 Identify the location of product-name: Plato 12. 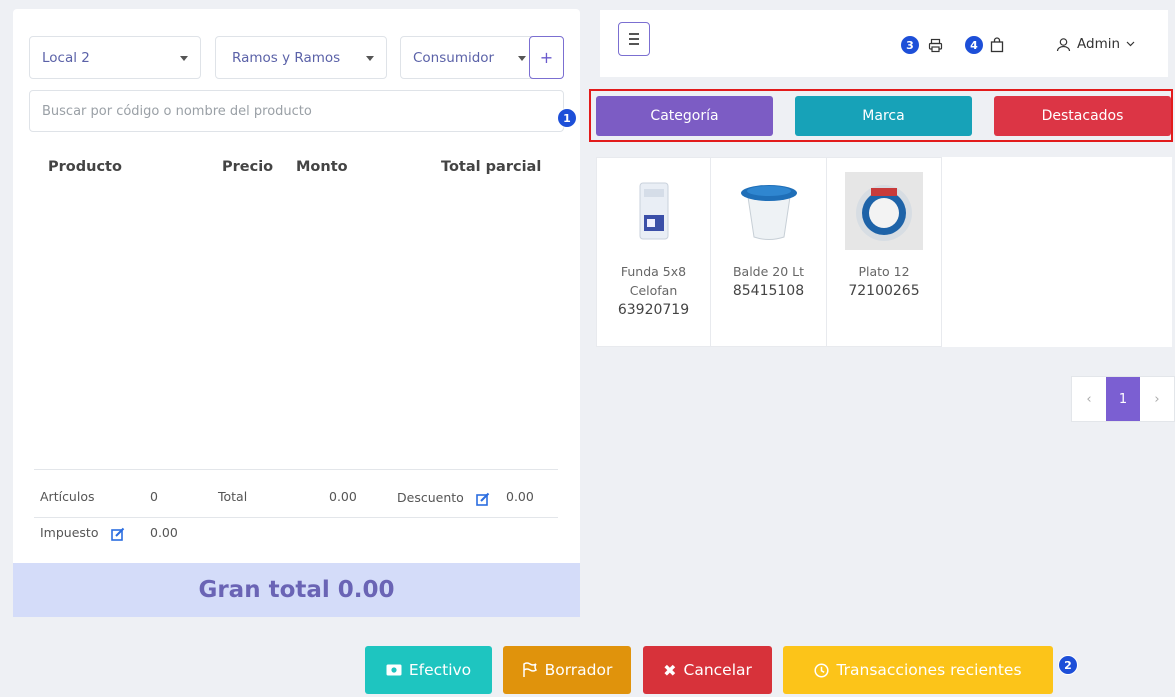
(884, 271).